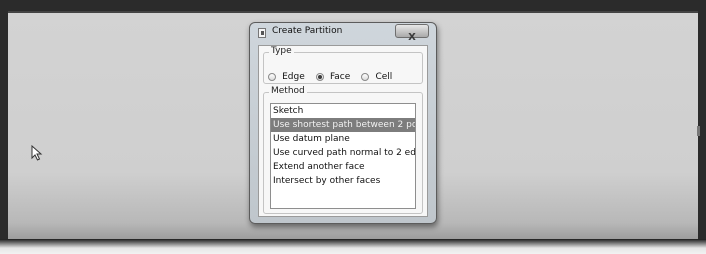 This screenshot has height=254, width=706. What do you see at coordinates (698, 131) in the screenshot?
I see `viewport-edge-marker` at bounding box center [698, 131].